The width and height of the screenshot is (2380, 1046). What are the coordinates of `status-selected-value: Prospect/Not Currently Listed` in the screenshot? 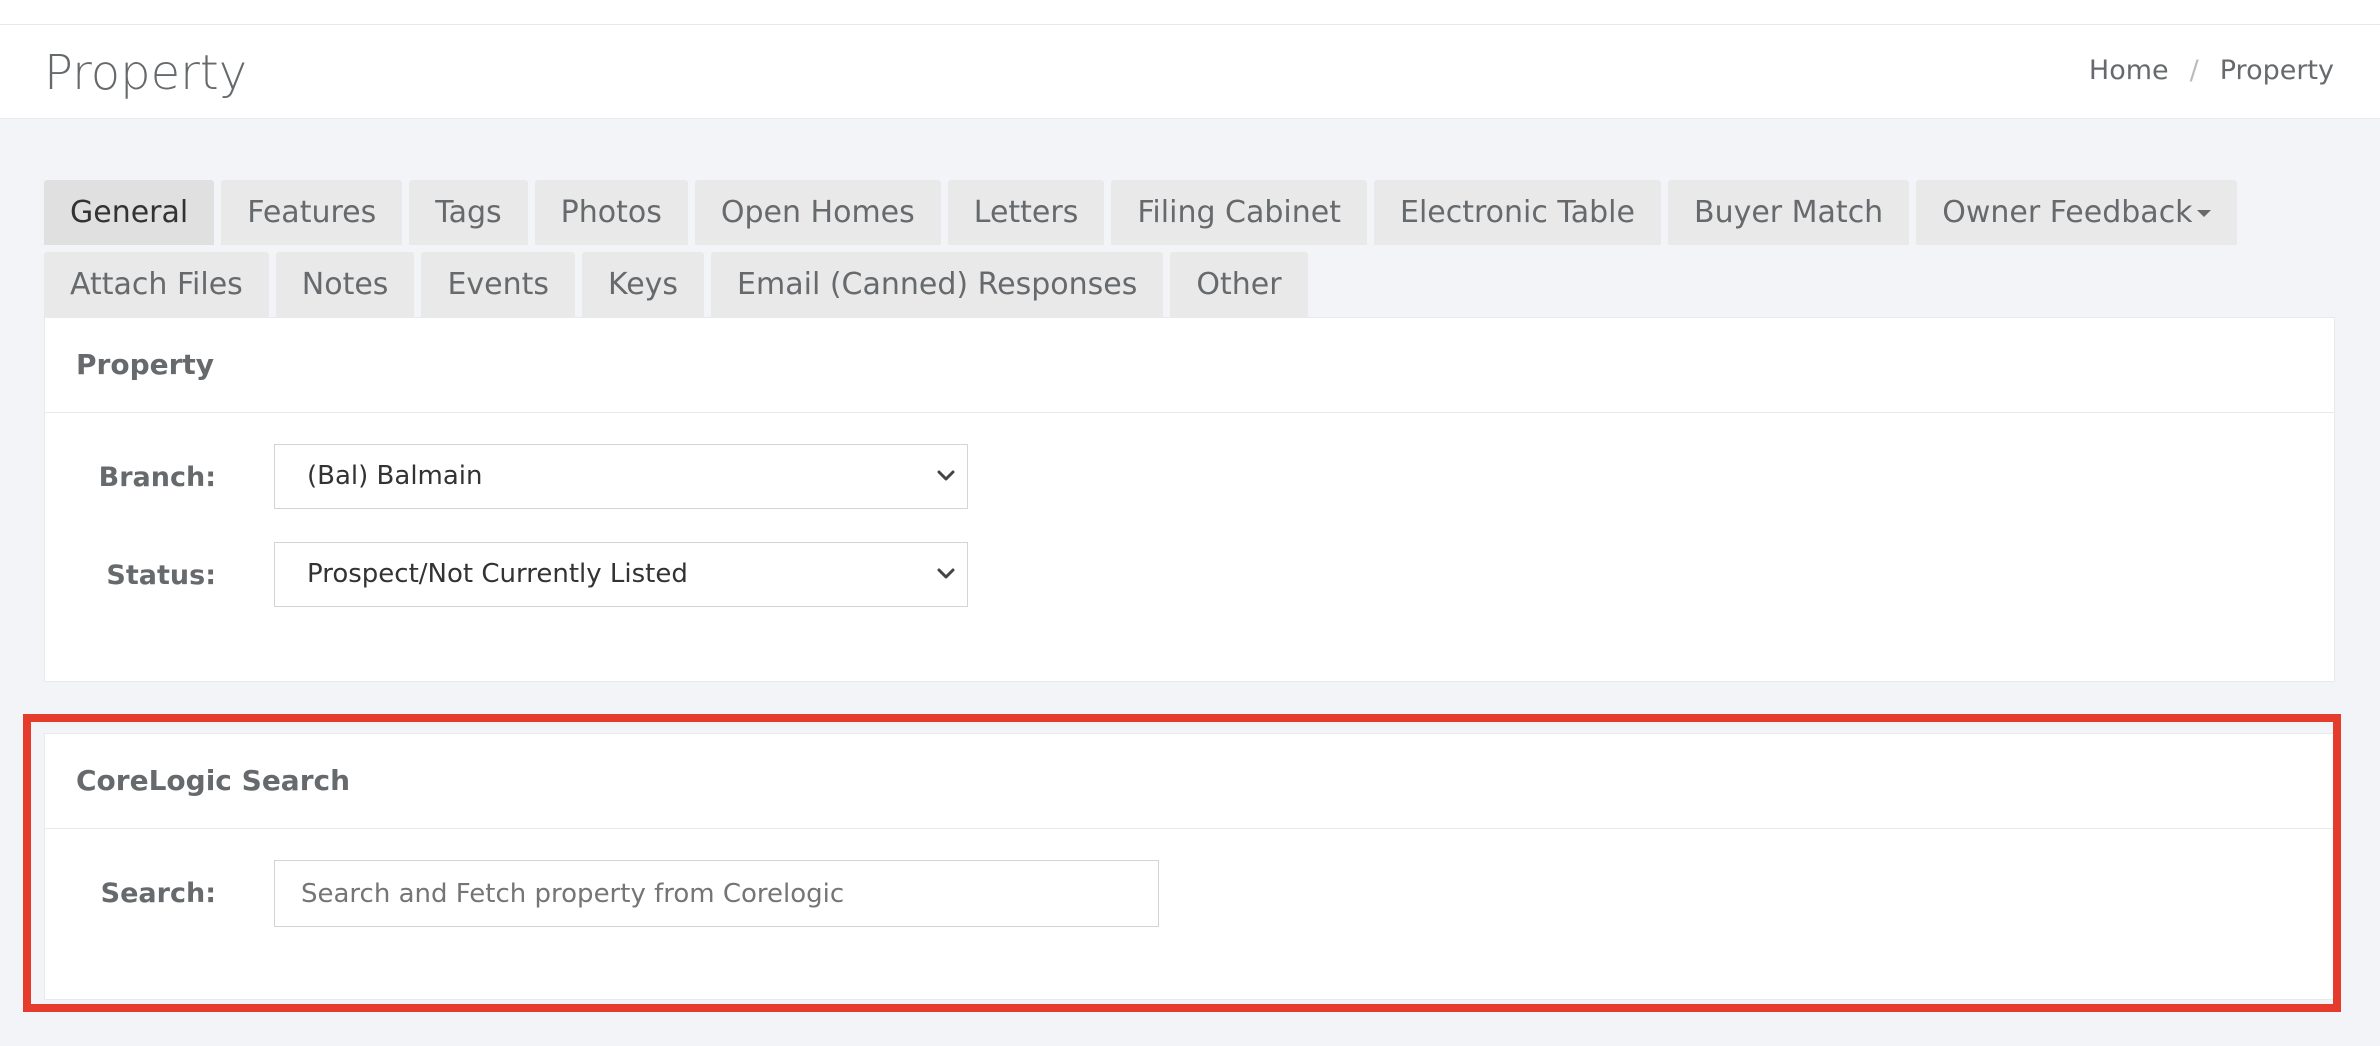 It's located at (497, 574).